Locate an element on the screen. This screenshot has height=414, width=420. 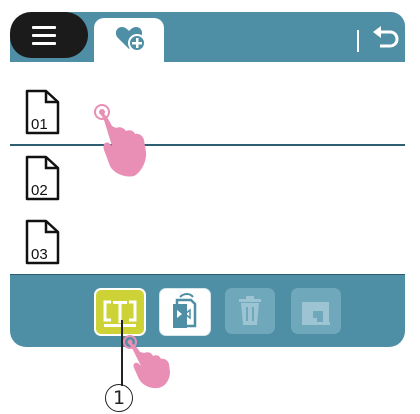
tab-favorites is located at coordinates (129, 41).